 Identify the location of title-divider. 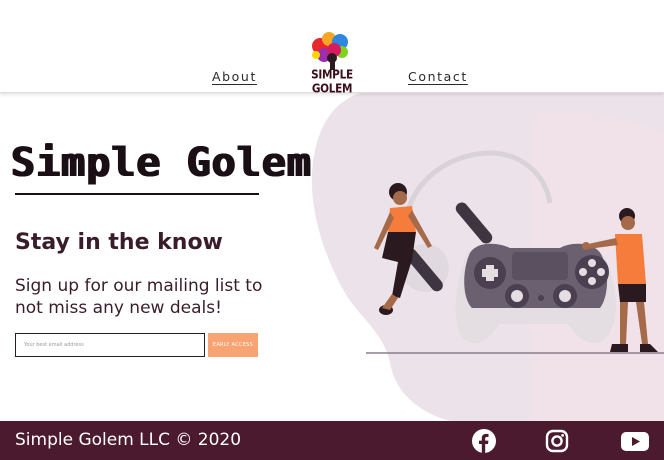
(137, 194).